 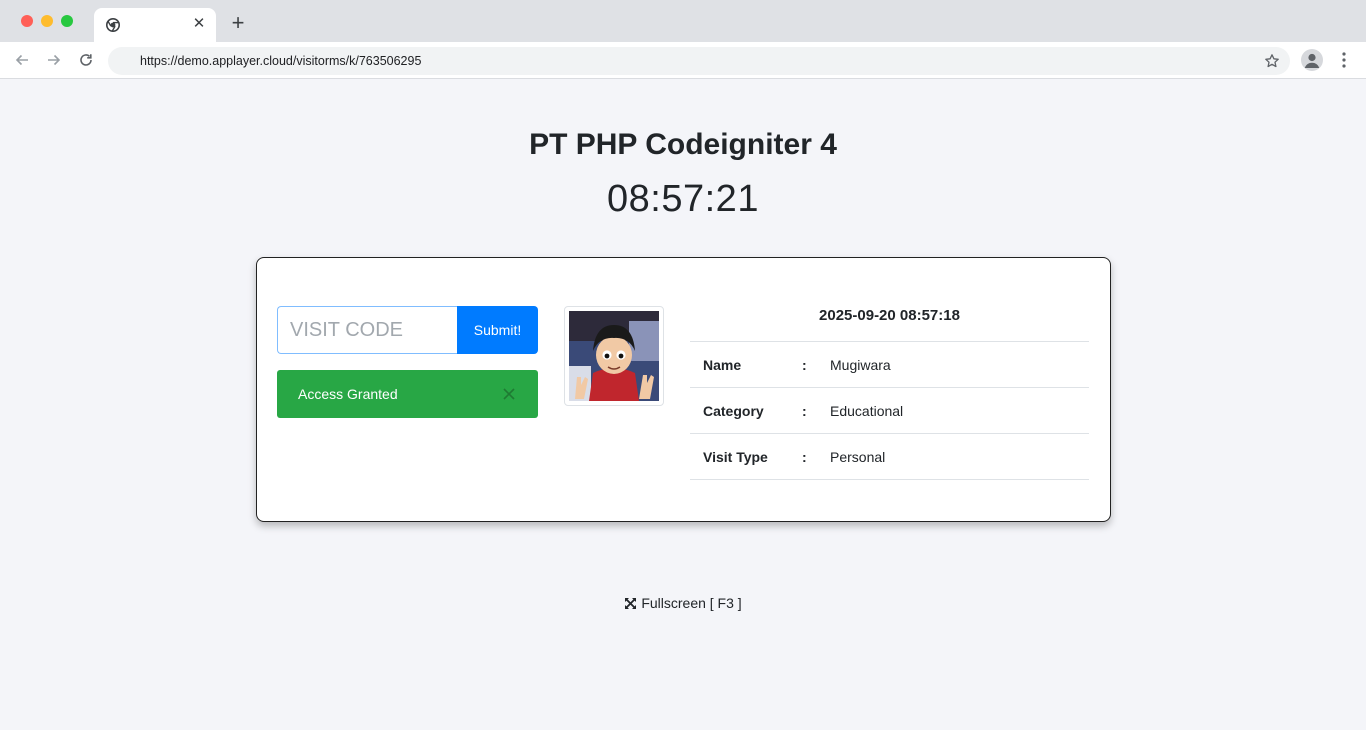 I want to click on fullscreen-footer: Fullscreen [ F3 ], so click(x=683, y=604).